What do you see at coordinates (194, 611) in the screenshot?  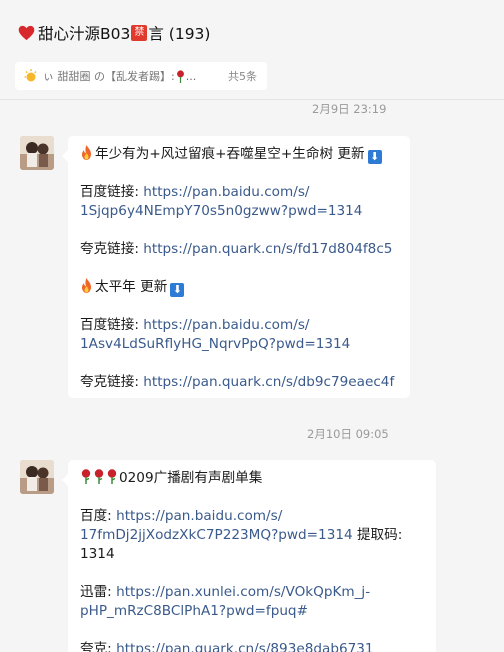 I see `xunlei-link-cont: pHP_mRzC8BClPhA1?pwd=fpuq#` at bounding box center [194, 611].